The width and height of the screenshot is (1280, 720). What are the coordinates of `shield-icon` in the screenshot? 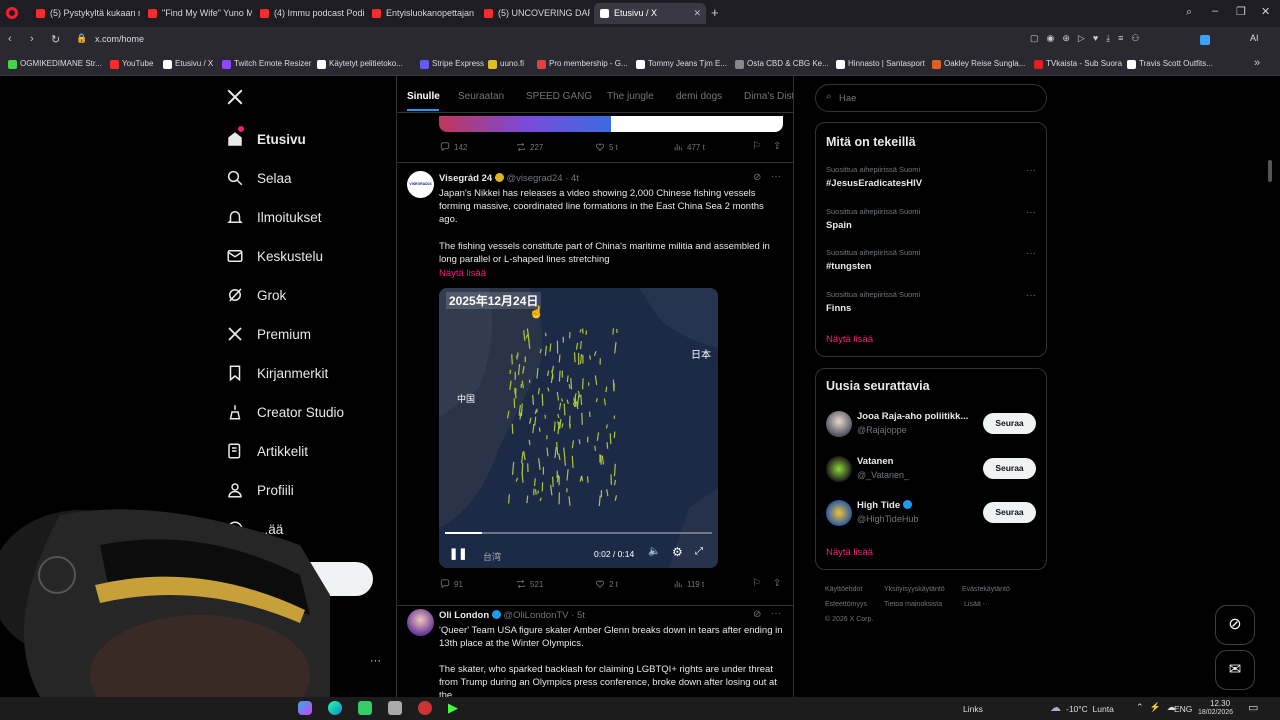 It's located at (395, 708).